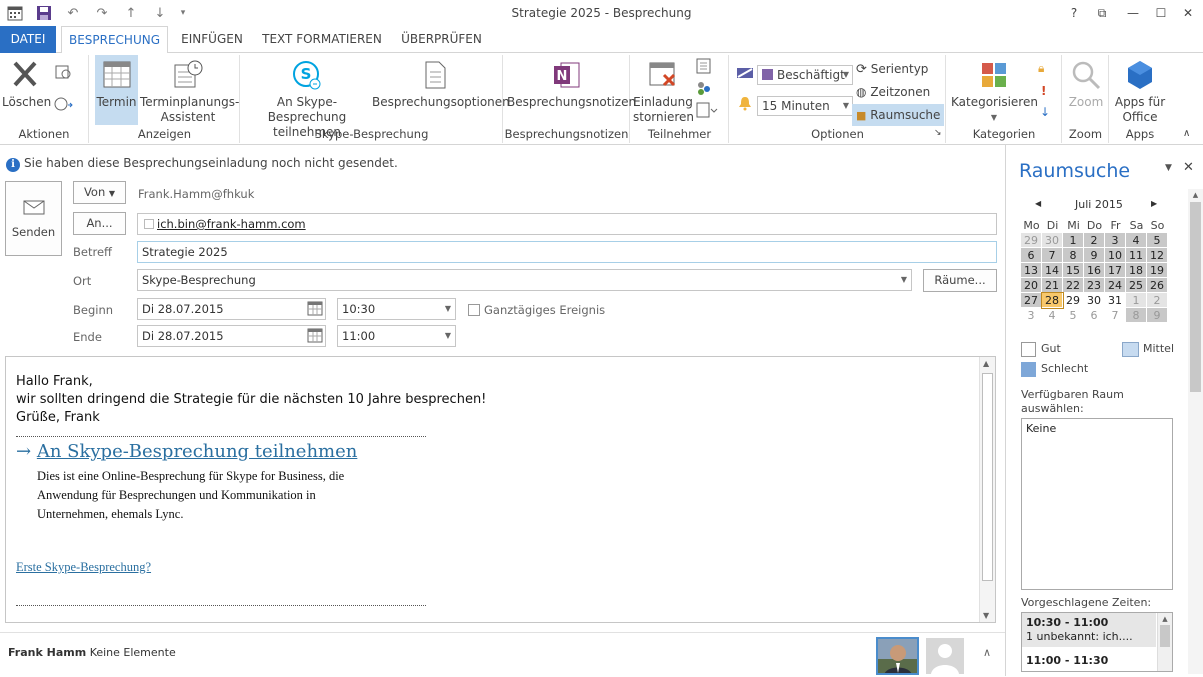 The width and height of the screenshot is (1203, 677). What do you see at coordinates (441, 90) in the screenshot?
I see `meeting-options-button: Besprechungsoptionen` at bounding box center [441, 90].